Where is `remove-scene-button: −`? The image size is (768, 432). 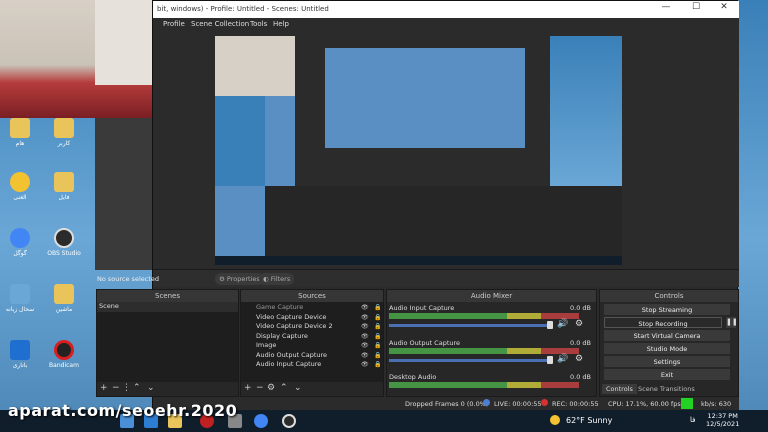
remove-scene-button: − is located at coordinates (116, 388).